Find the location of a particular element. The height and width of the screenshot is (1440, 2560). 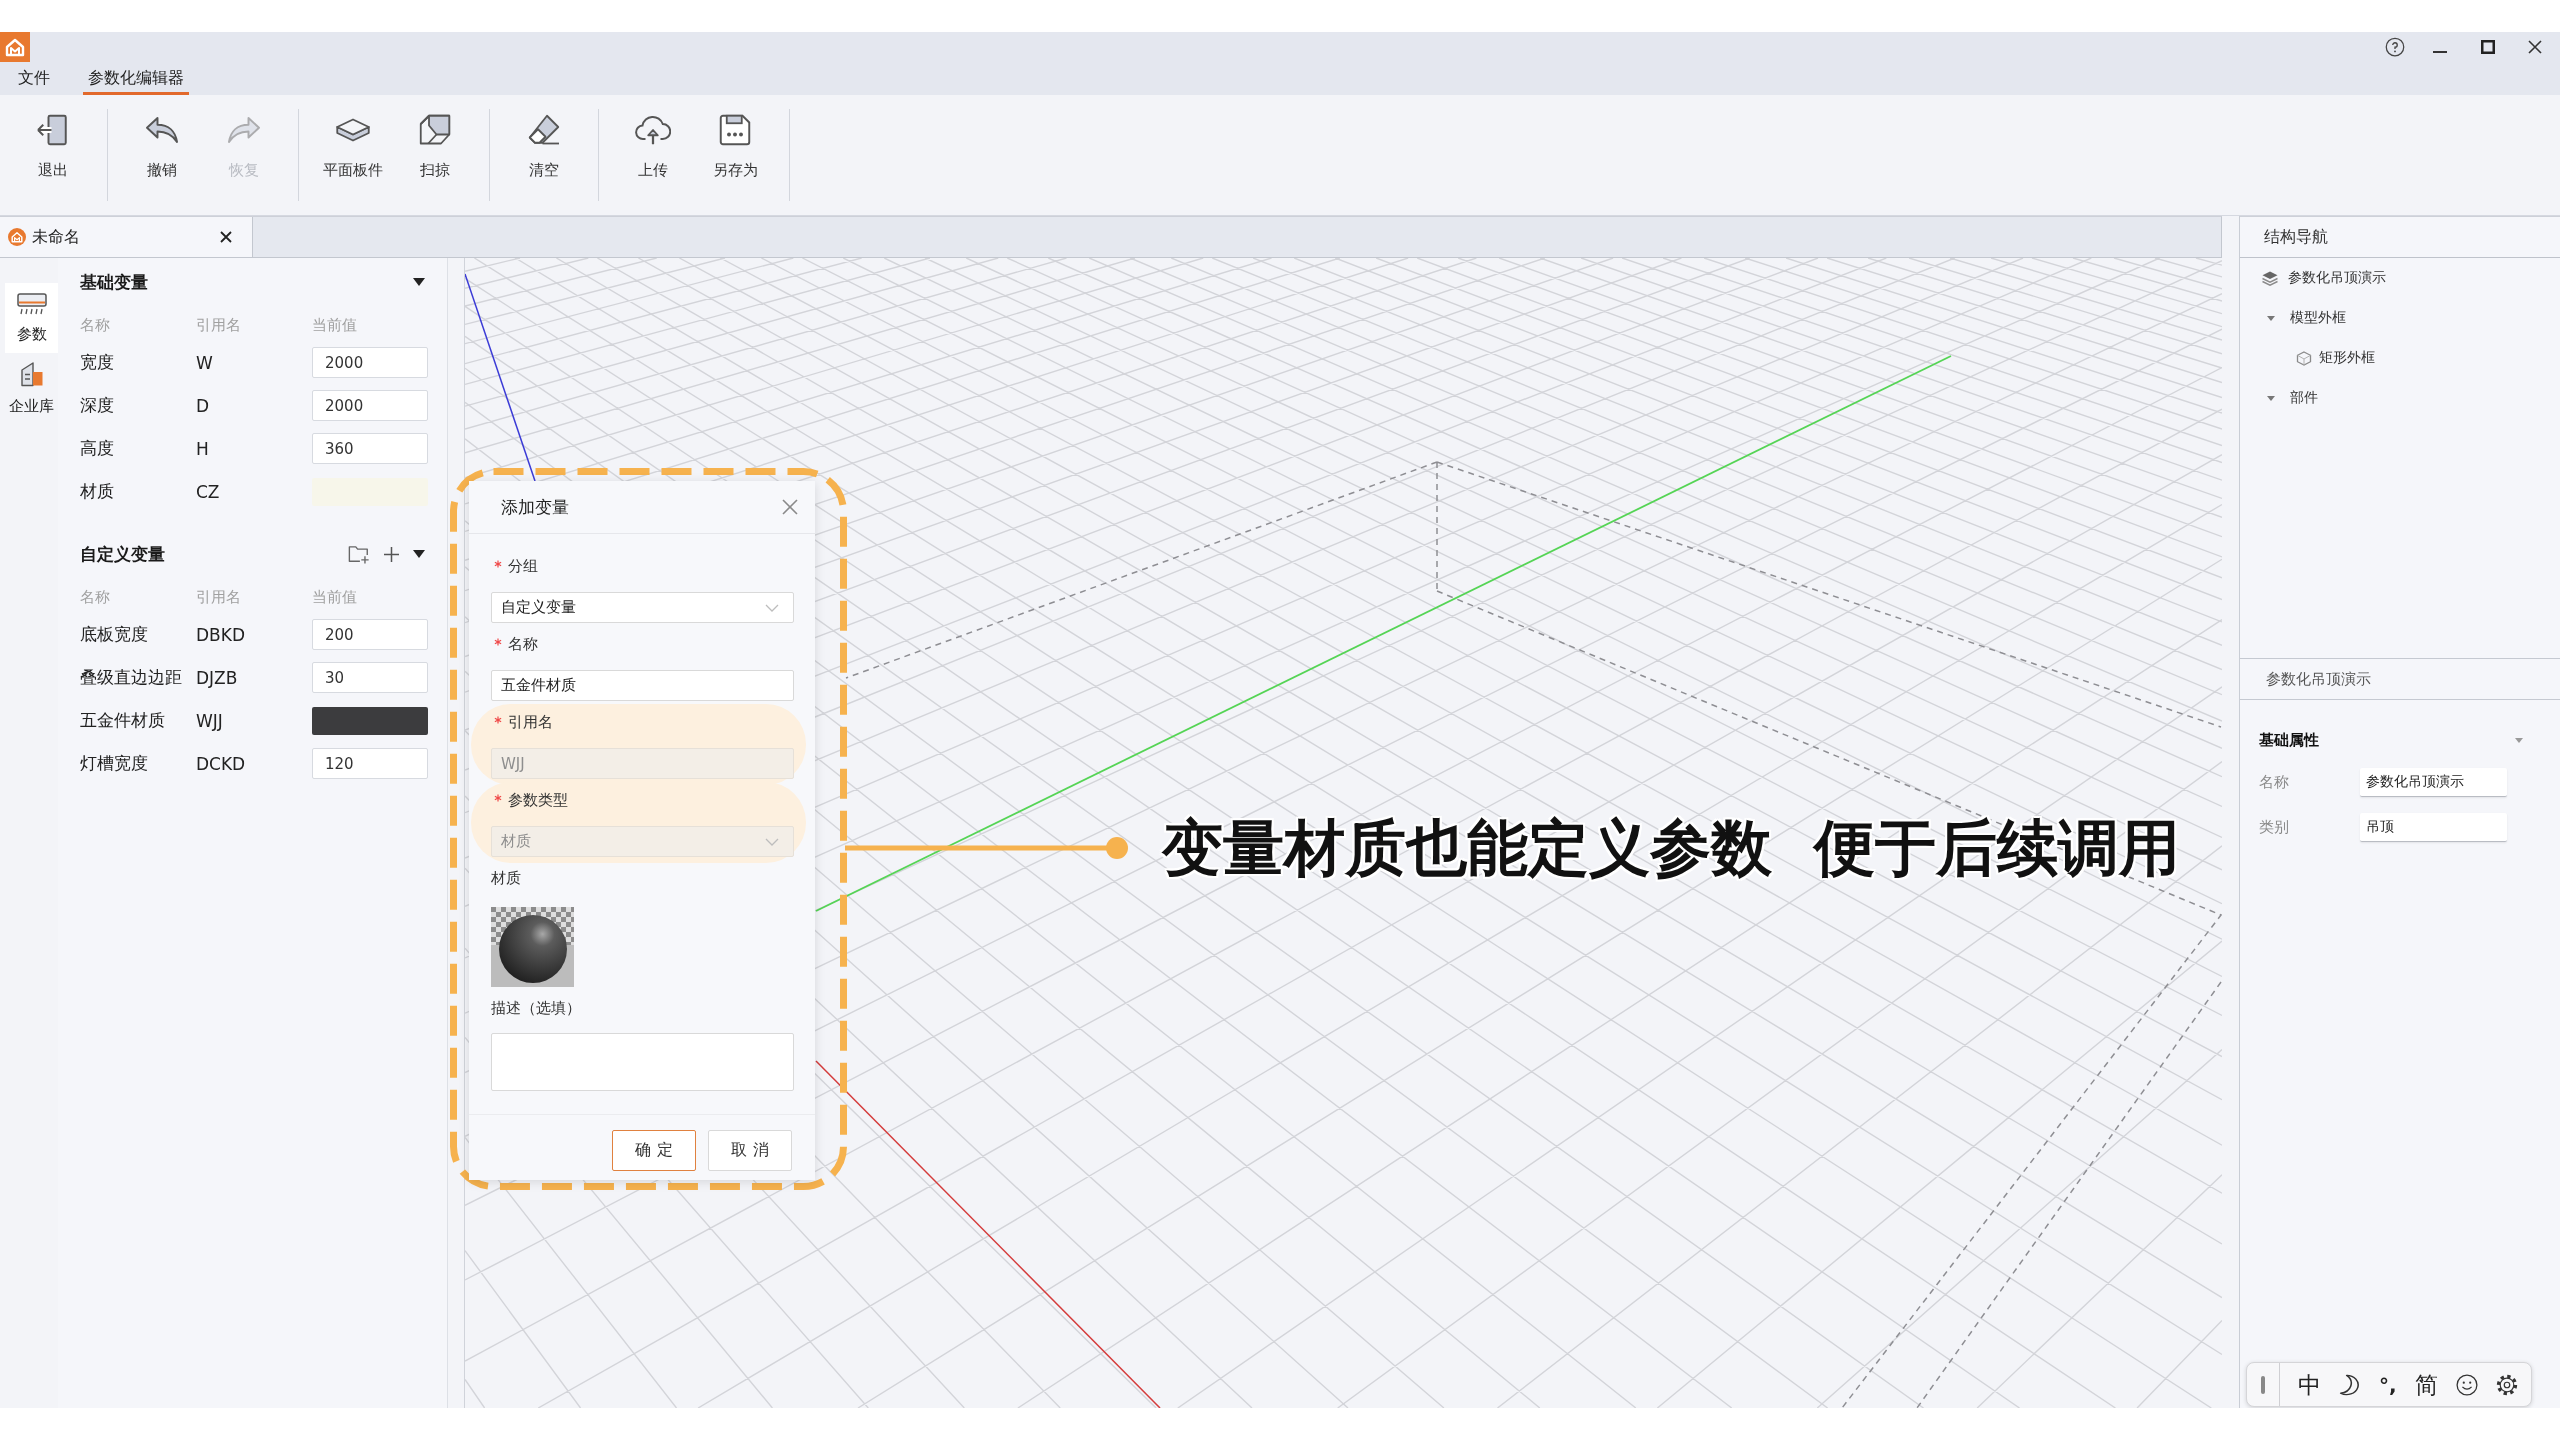

text-area-field is located at coordinates (642, 1062).